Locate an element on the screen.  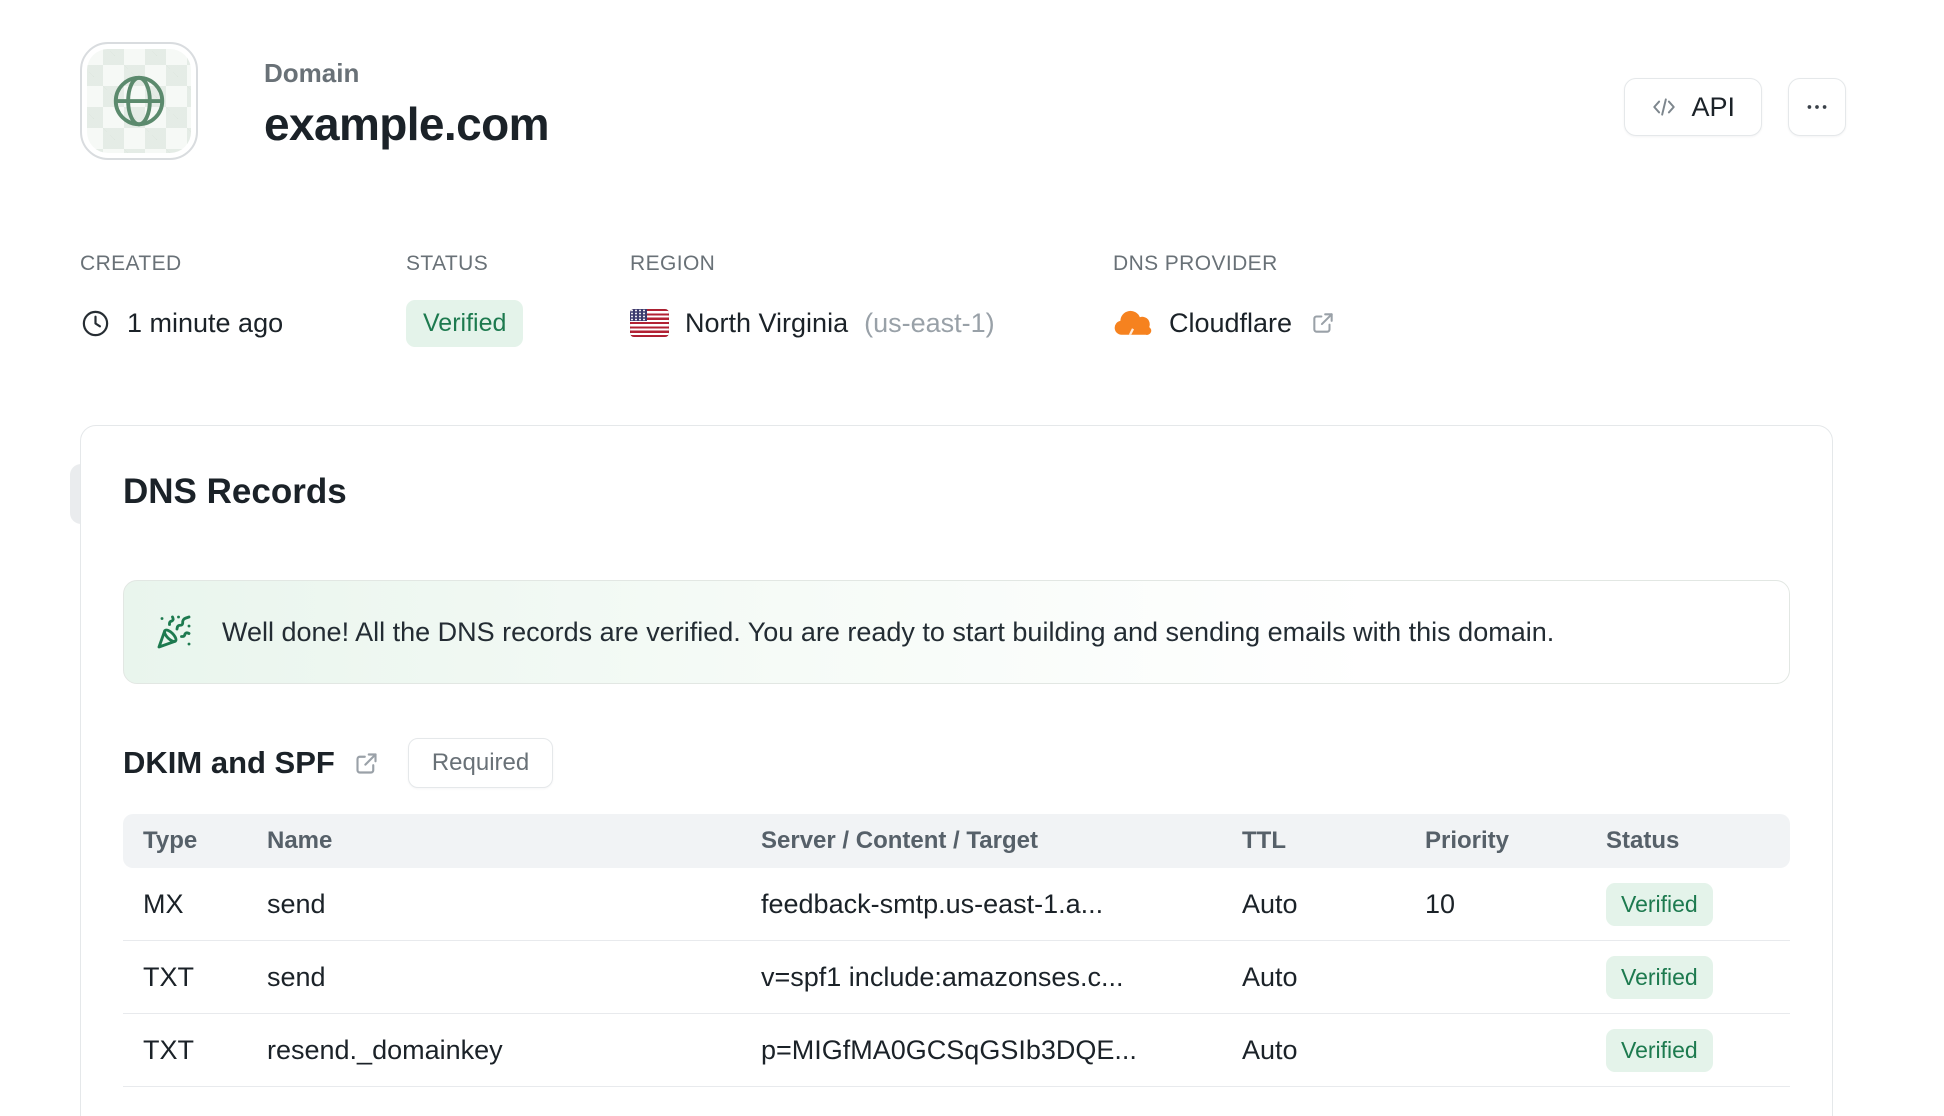
cell-priority: 10 is located at coordinates (1440, 903).